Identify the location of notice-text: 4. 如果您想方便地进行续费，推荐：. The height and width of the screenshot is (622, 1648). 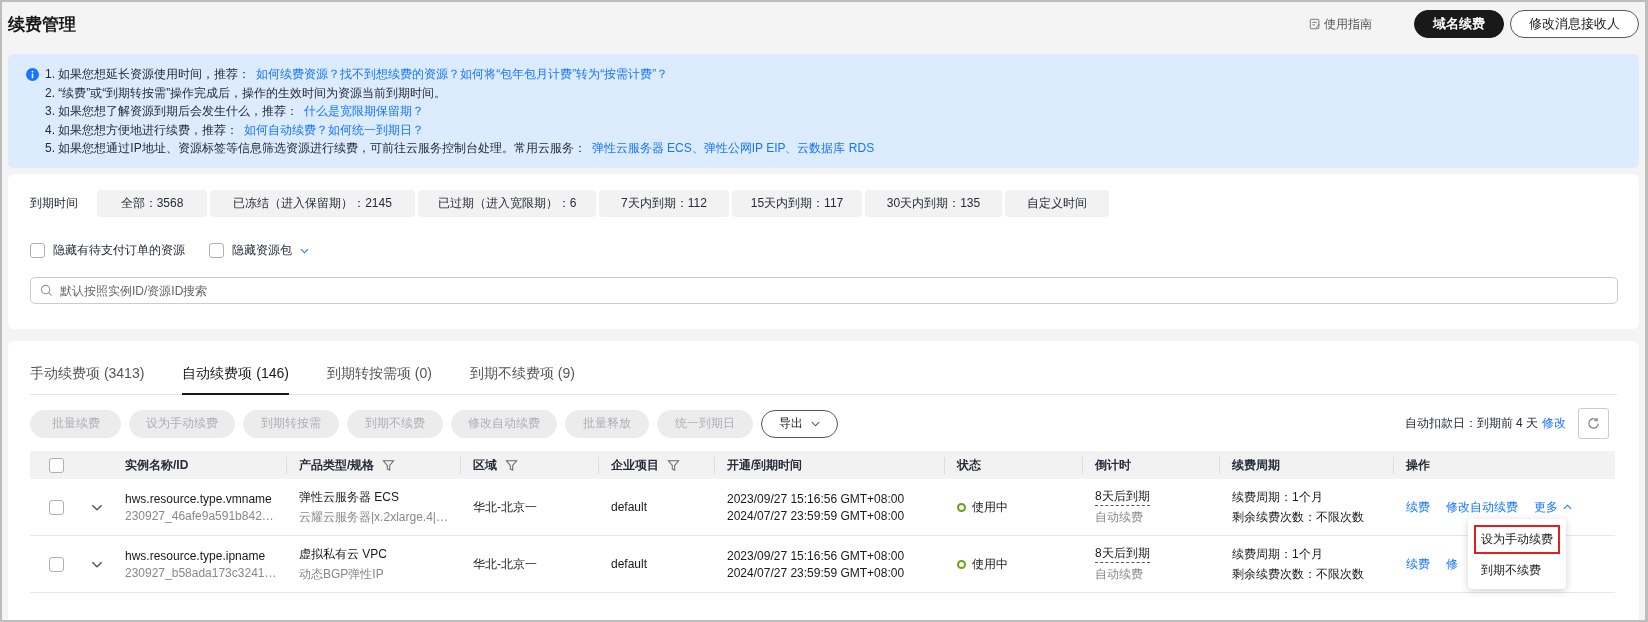
(142, 129).